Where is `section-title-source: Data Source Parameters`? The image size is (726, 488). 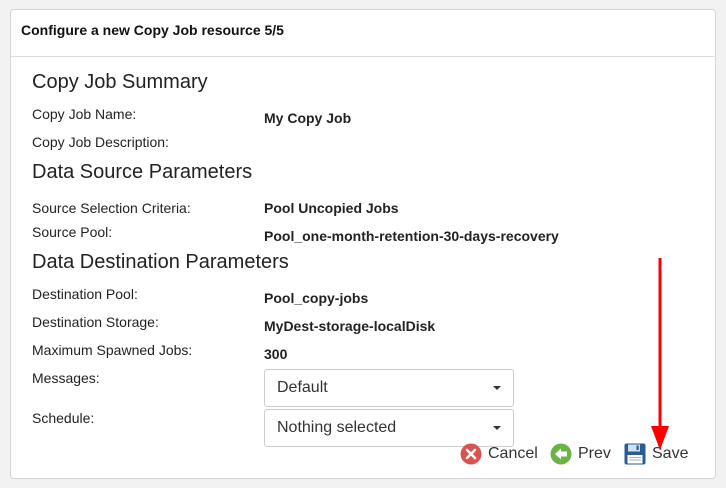
section-title-source: Data Source Parameters is located at coordinates (142, 172).